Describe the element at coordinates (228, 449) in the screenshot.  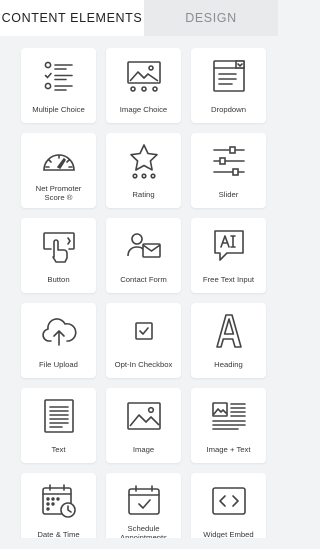
I see `element-label: Image + Text` at that location.